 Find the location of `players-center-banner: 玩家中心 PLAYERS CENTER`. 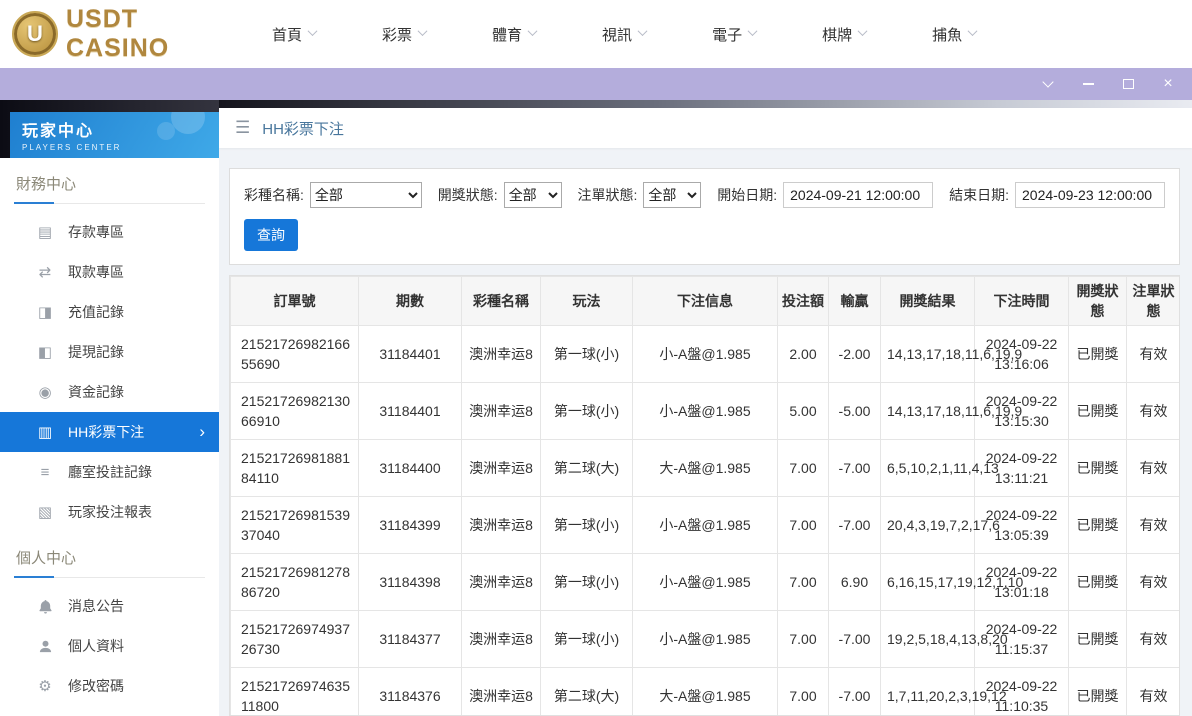

players-center-banner: 玩家中心 PLAYERS CENTER is located at coordinates (114, 135).